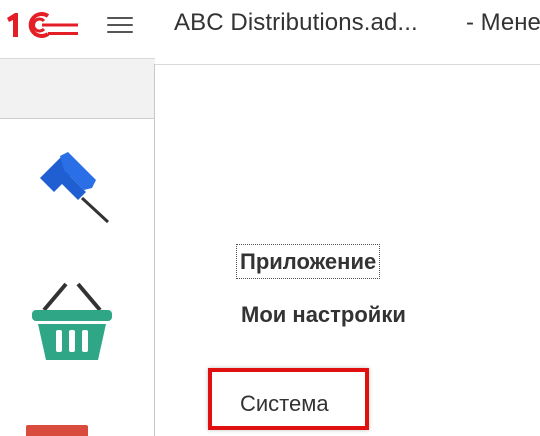  What do you see at coordinates (308, 261) in the screenshot?
I see `menu-item-application: Приложение` at bounding box center [308, 261].